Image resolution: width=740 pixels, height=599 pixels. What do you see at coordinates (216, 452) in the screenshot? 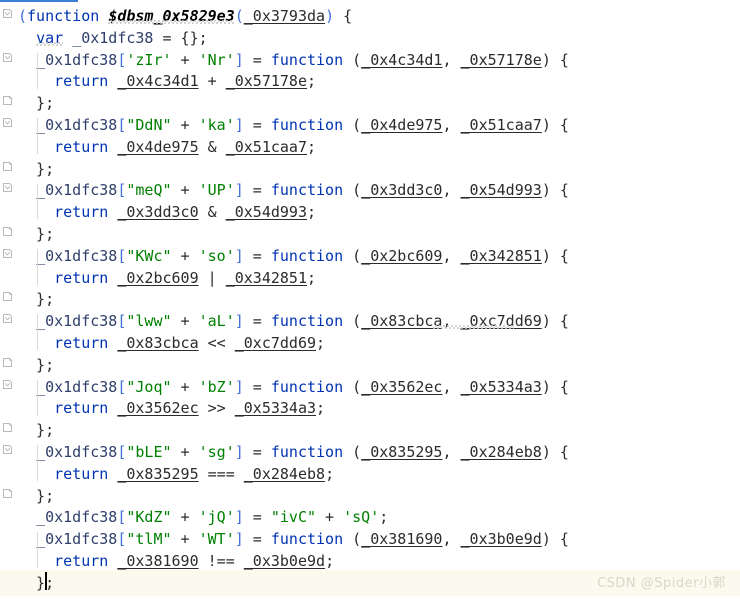
I see `code-token-str: 'sg'` at bounding box center [216, 452].